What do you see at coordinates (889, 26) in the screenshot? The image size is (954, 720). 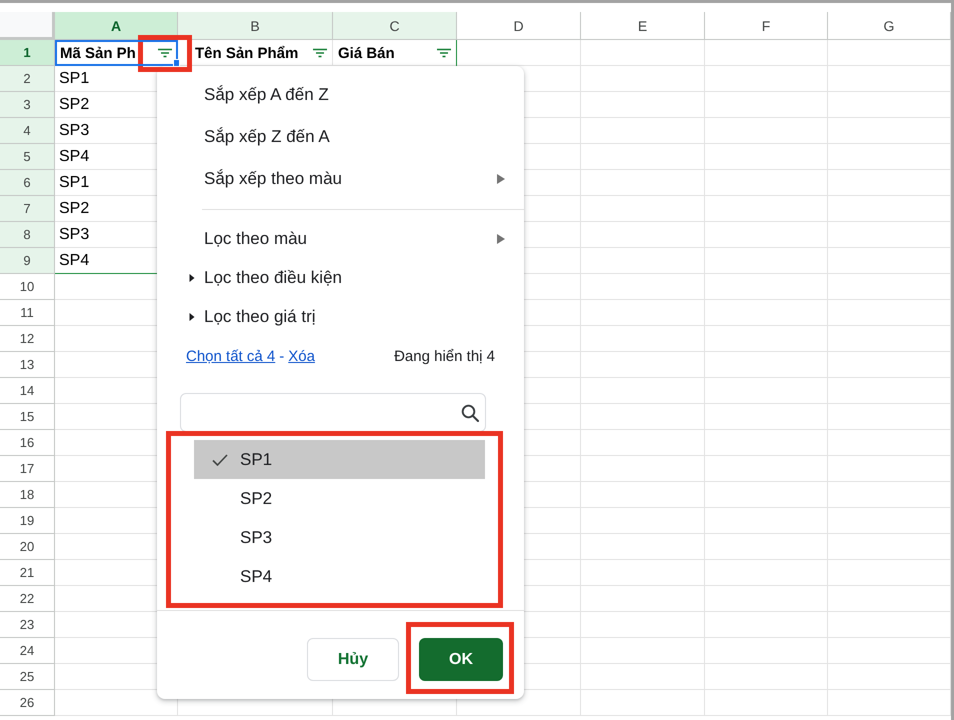 I see `column-header: G` at bounding box center [889, 26].